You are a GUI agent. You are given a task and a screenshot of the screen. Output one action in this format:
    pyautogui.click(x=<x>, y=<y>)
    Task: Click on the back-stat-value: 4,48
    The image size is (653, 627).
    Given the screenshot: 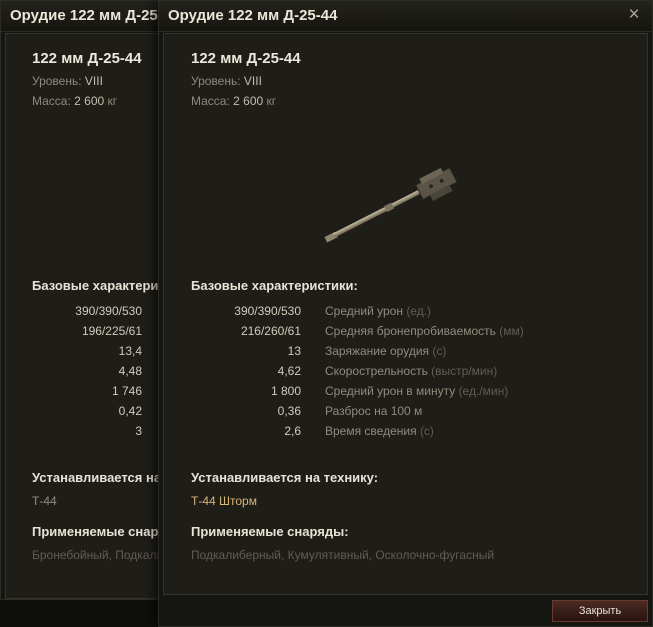 What is the action you would take?
    pyautogui.click(x=130, y=371)
    